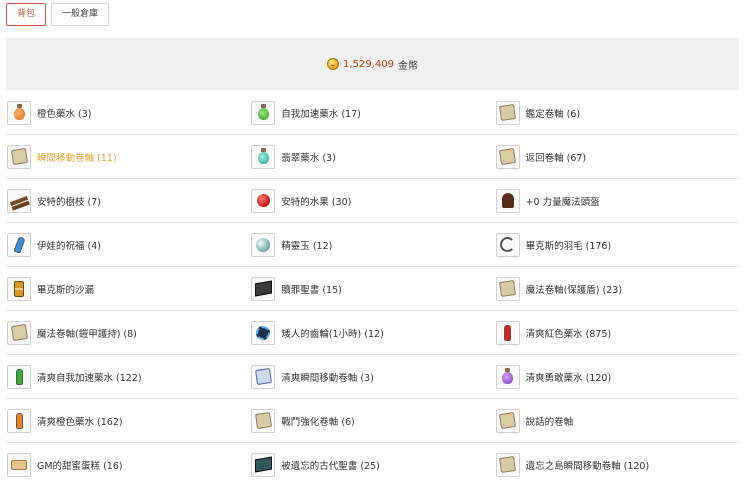 The width and height of the screenshot is (750, 484). I want to click on orange-vial-icon, so click(19, 420).